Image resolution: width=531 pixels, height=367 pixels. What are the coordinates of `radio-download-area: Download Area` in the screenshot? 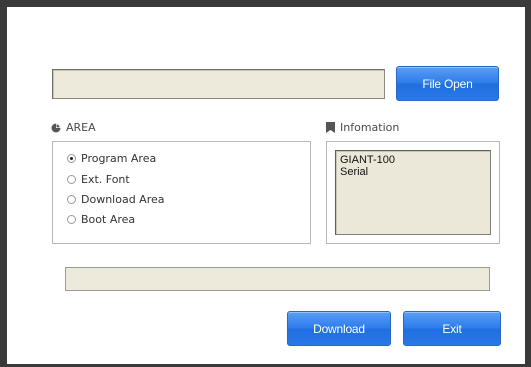 It's located at (116, 199).